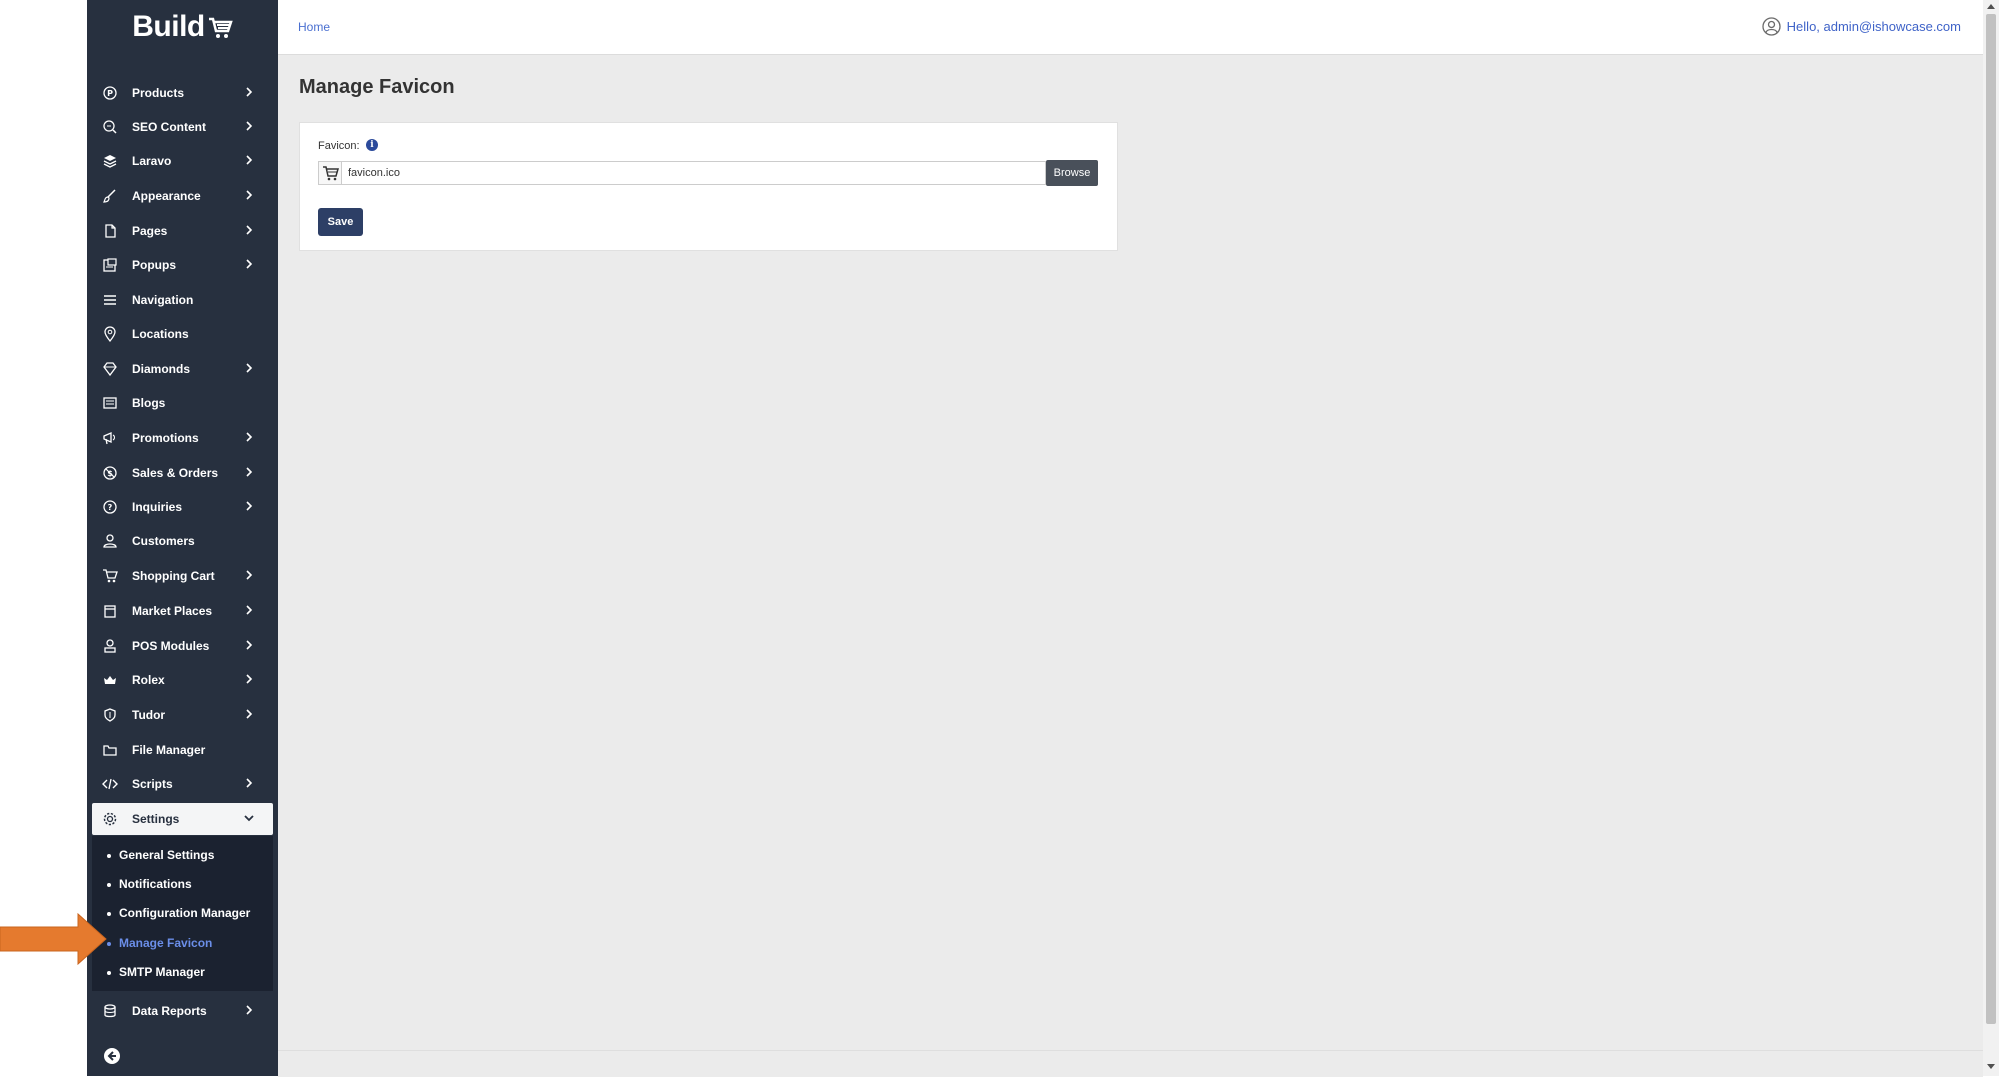 The image size is (1999, 1077). I want to click on sidebar-item-label: SEO Content, so click(169, 127).